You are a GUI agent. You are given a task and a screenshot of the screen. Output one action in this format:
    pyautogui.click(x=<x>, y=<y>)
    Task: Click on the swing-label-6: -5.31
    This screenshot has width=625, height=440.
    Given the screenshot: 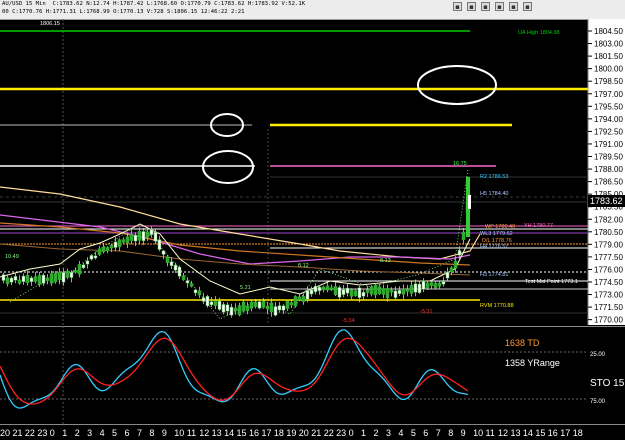 What is the action you would take?
    pyautogui.click(x=426, y=312)
    